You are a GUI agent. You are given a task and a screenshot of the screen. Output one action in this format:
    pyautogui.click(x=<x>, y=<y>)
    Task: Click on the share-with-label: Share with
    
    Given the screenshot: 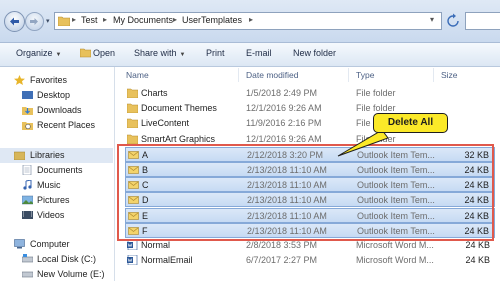 What is the action you would take?
    pyautogui.click(x=155, y=53)
    